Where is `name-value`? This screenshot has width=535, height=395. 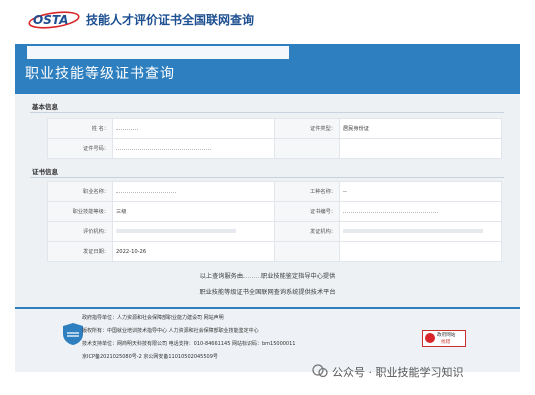 name-value is located at coordinates (193, 128).